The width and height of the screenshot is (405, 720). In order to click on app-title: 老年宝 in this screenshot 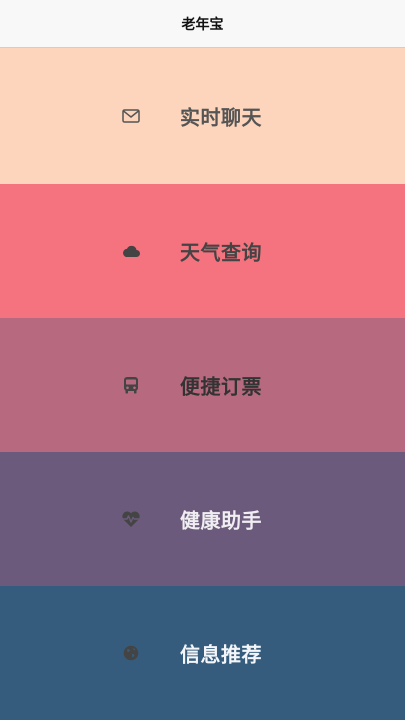, I will do `click(202, 24)`.